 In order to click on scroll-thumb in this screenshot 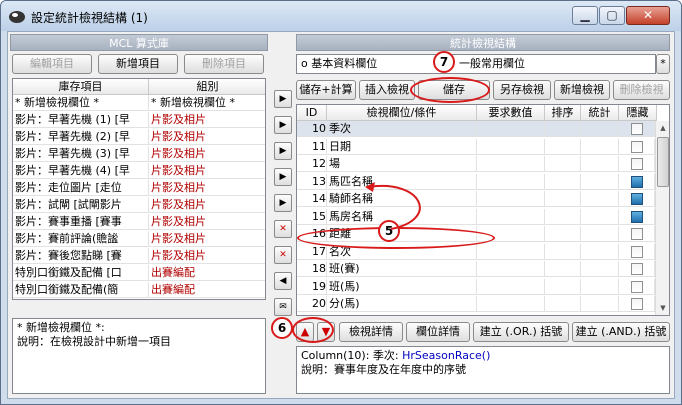, I will do `click(663, 162)`.